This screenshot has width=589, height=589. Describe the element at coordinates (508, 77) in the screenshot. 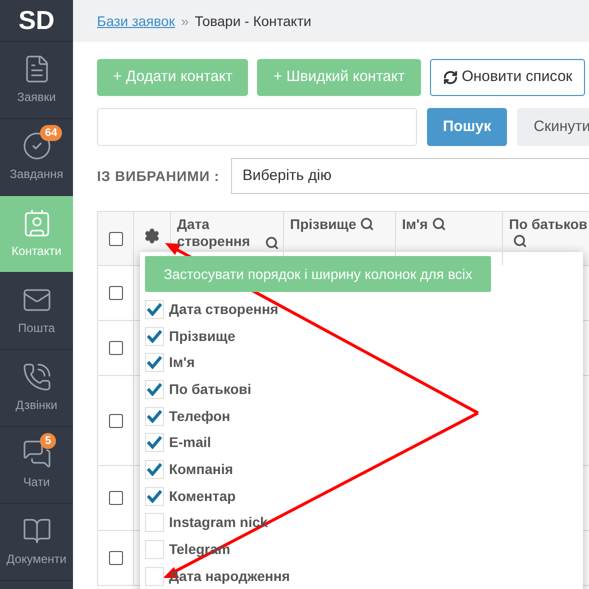

I see `refresh-button: Оновити список` at that location.